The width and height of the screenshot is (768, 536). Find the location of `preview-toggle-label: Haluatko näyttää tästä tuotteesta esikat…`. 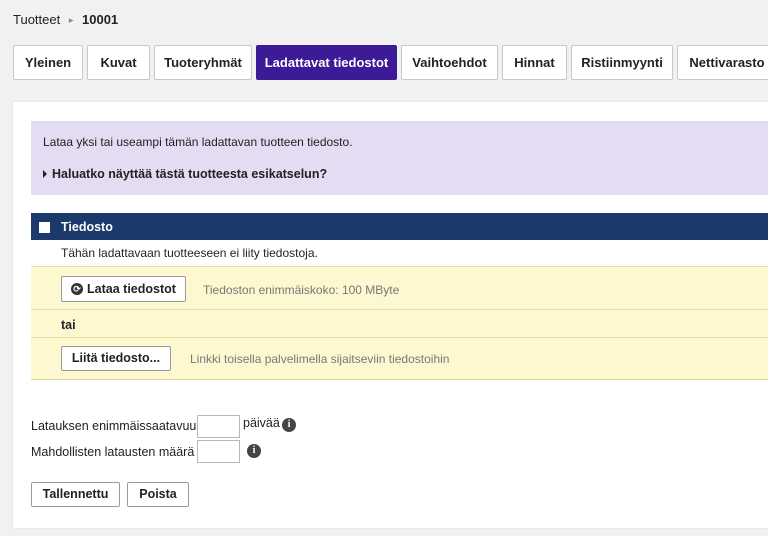

preview-toggle-label: Haluatko näyttää tästä tuotteesta esikat… is located at coordinates (190, 174).